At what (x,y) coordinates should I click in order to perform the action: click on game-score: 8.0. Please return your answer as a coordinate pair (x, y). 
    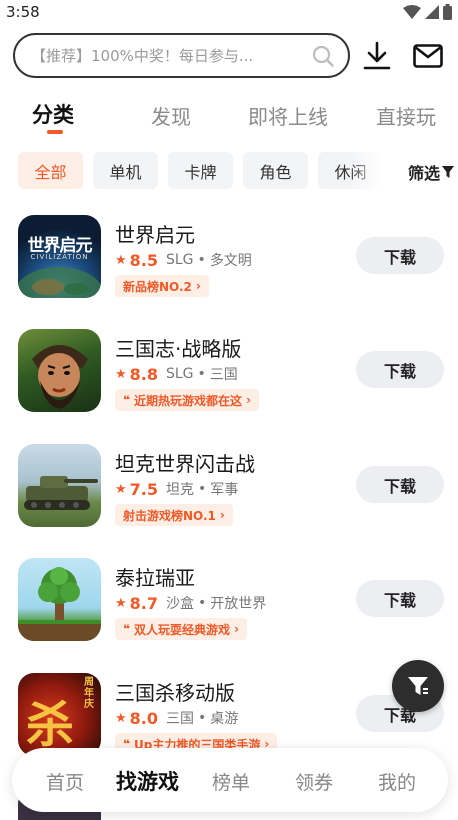
    Looking at the image, I should click on (143, 718).